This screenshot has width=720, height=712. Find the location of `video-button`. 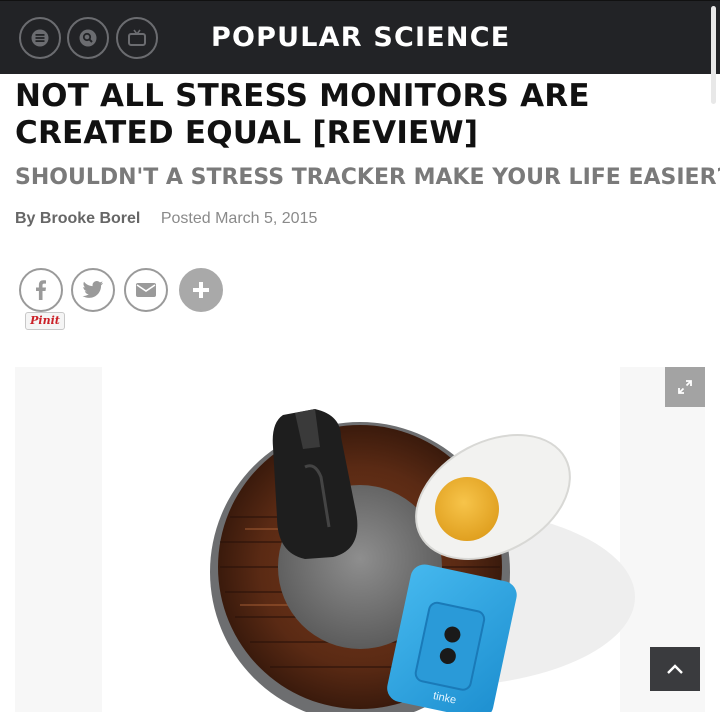

video-button is located at coordinates (137, 38).